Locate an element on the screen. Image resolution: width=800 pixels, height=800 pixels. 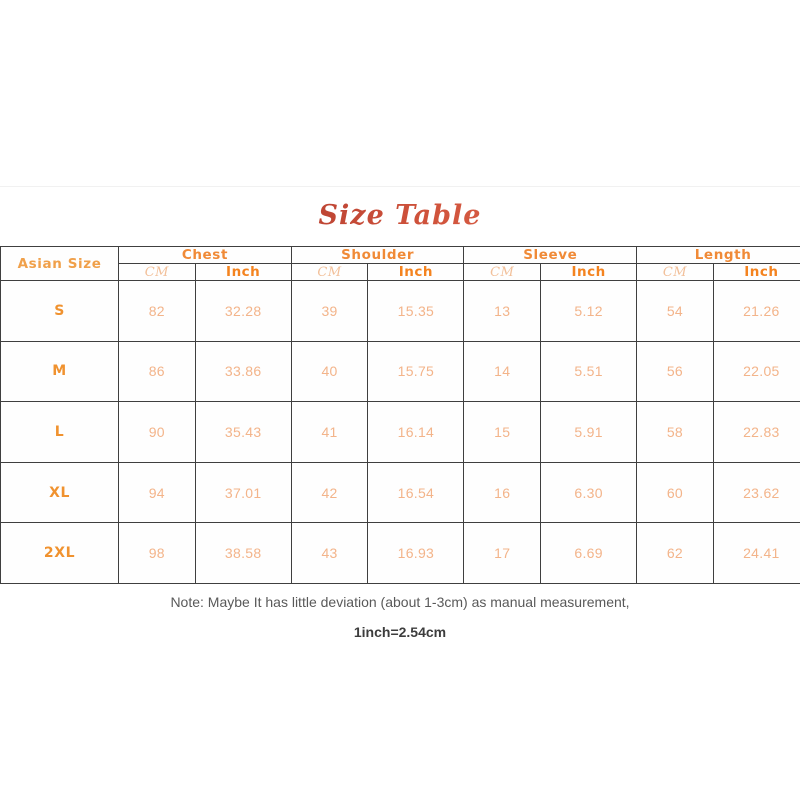
cell-sleeve-inch: 6.69 is located at coordinates (588, 553).